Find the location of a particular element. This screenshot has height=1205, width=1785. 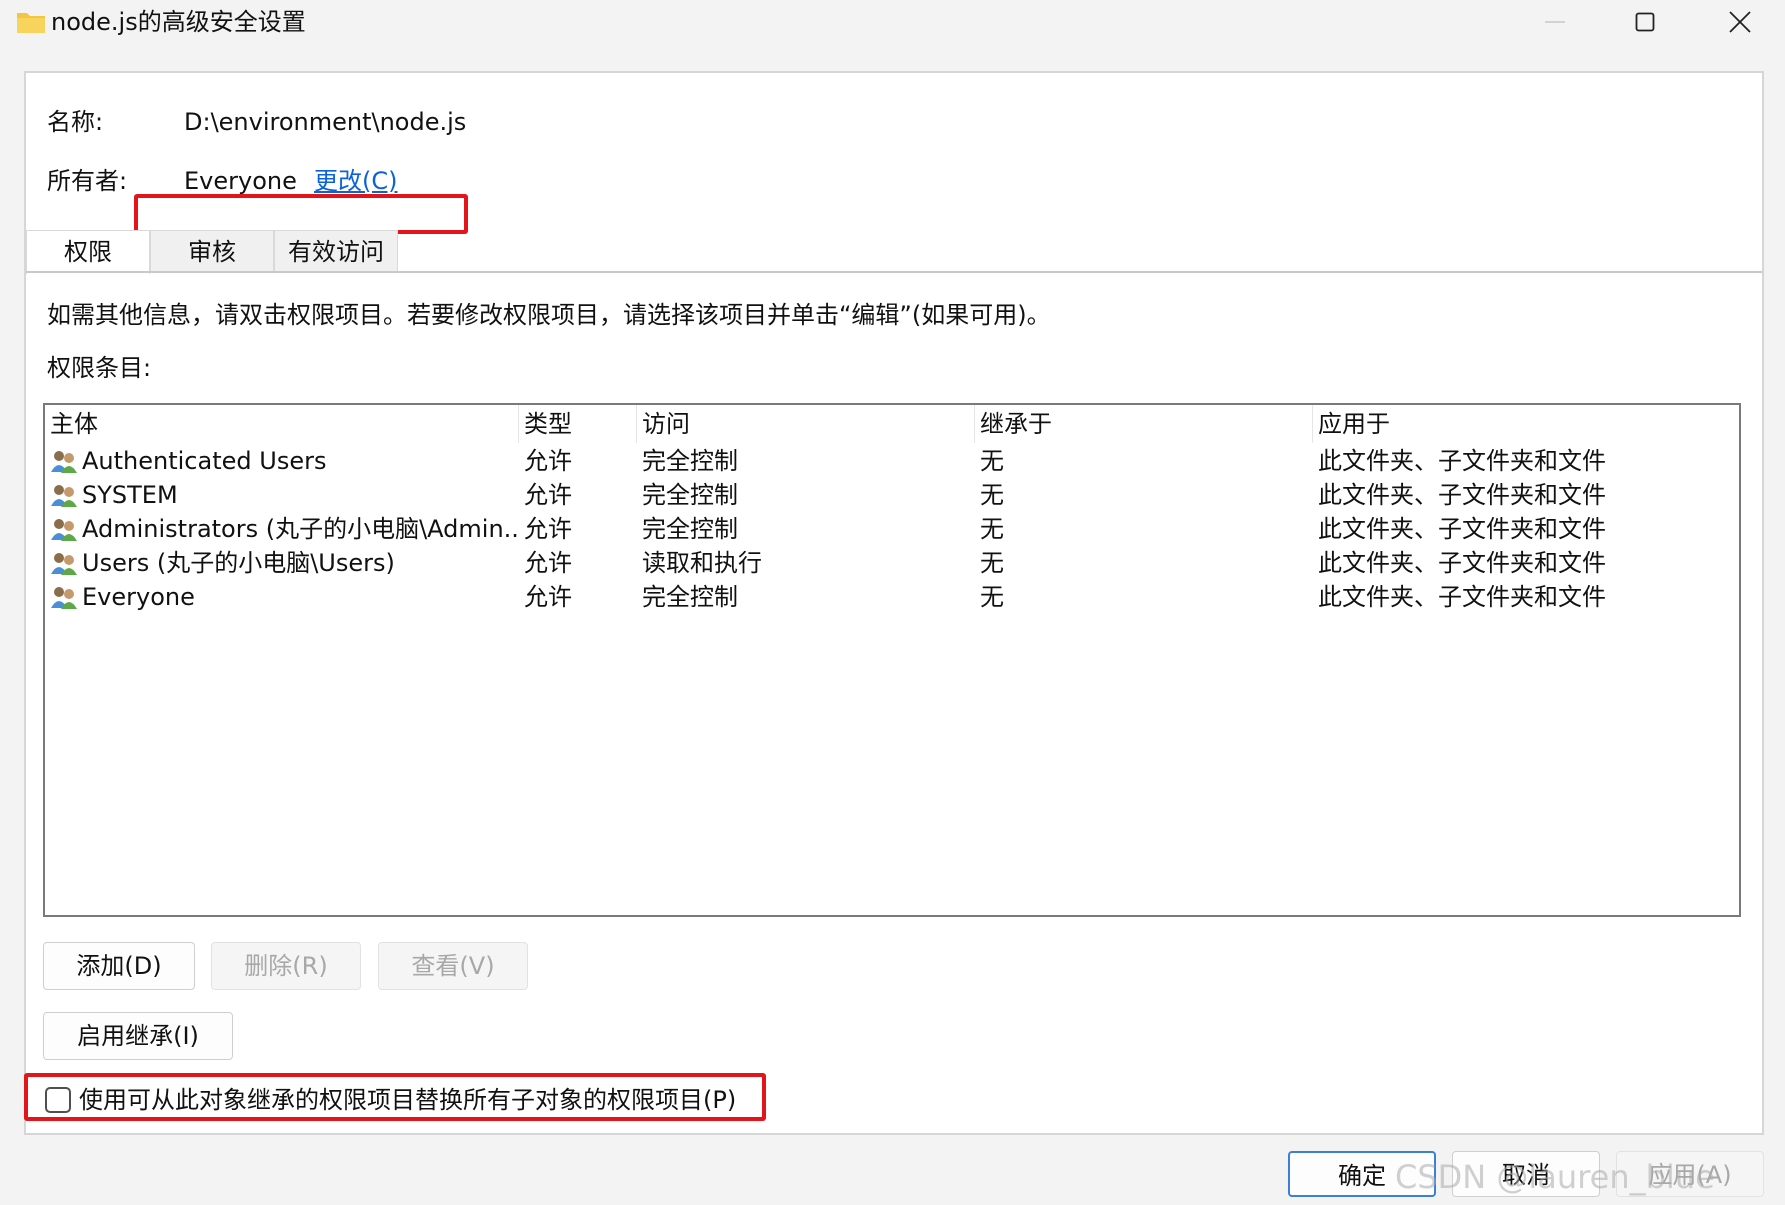

owner-label: 所有者: is located at coordinates (87, 181).